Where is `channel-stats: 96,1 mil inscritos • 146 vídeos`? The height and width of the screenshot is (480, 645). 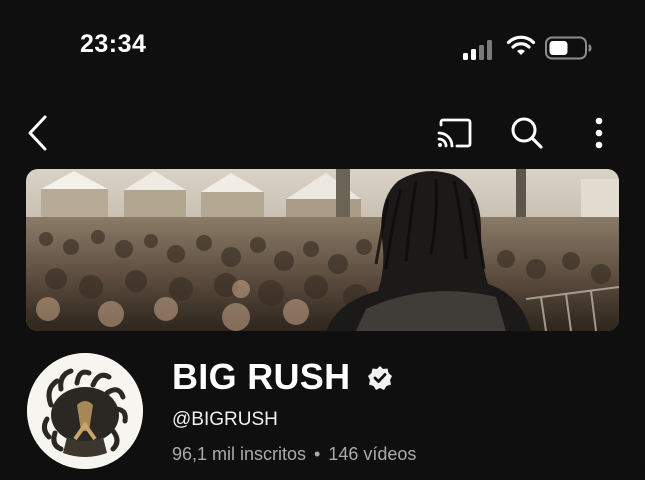
channel-stats: 96,1 mil inscritos • 146 vídeos is located at coordinates (294, 454).